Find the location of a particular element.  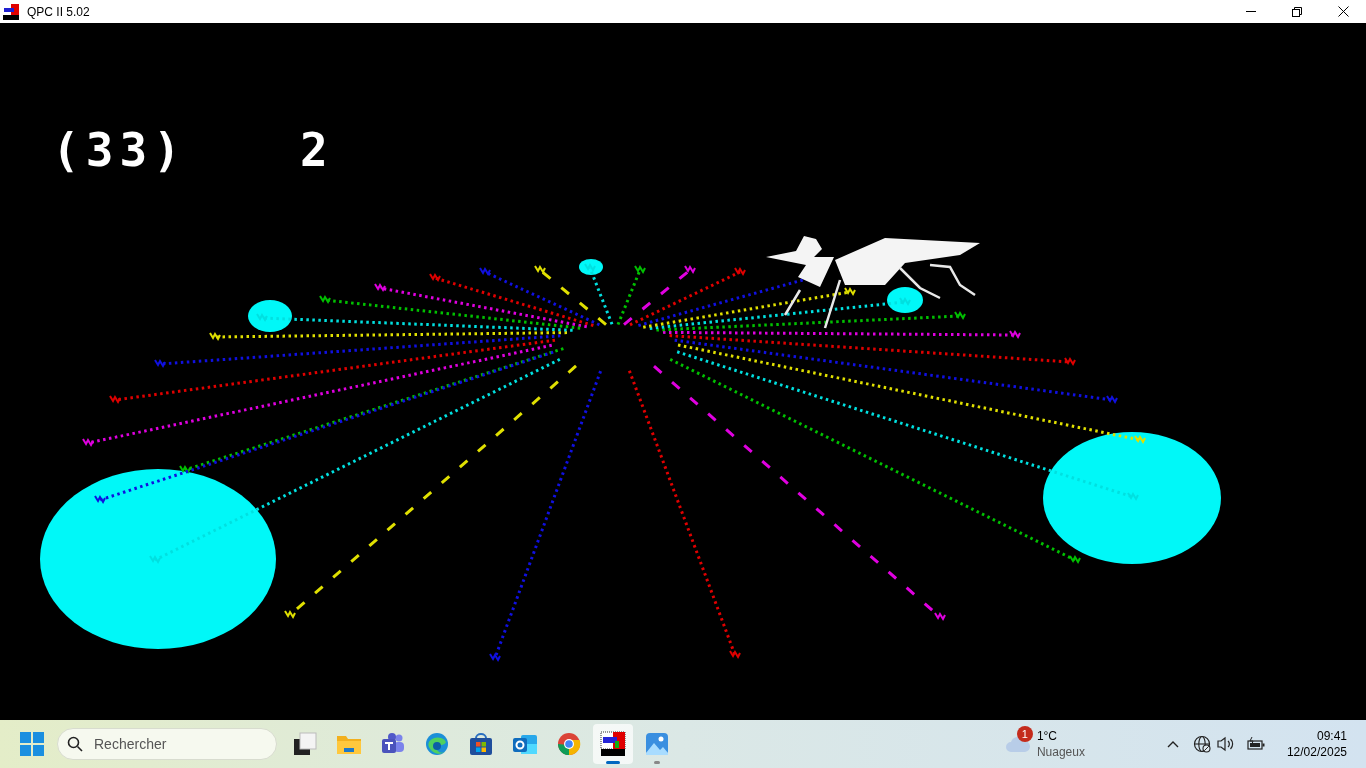

battery-icon is located at coordinates (1255, 744).